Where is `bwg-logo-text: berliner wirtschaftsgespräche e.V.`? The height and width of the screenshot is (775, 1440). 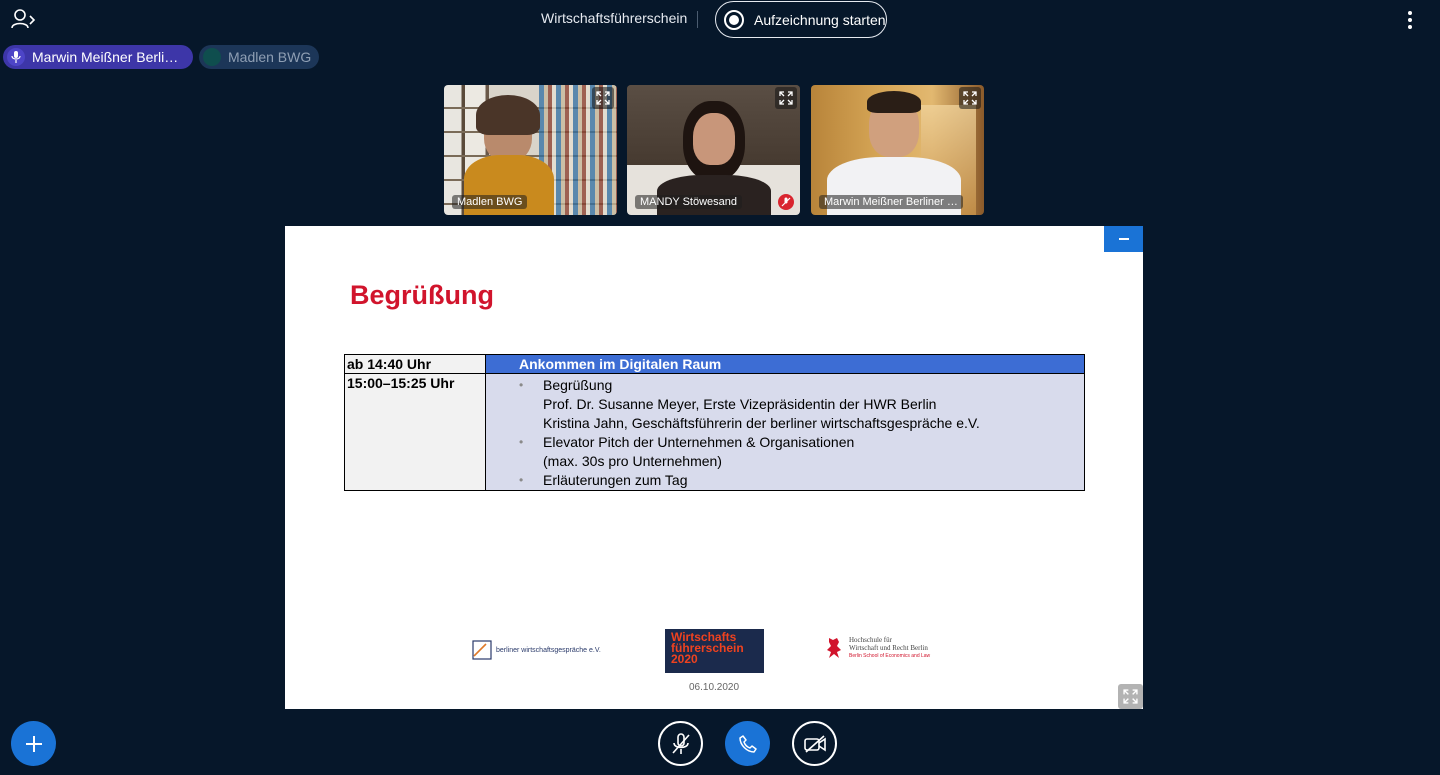 bwg-logo-text: berliner wirtschaftsgespräche e.V. is located at coordinates (548, 650).